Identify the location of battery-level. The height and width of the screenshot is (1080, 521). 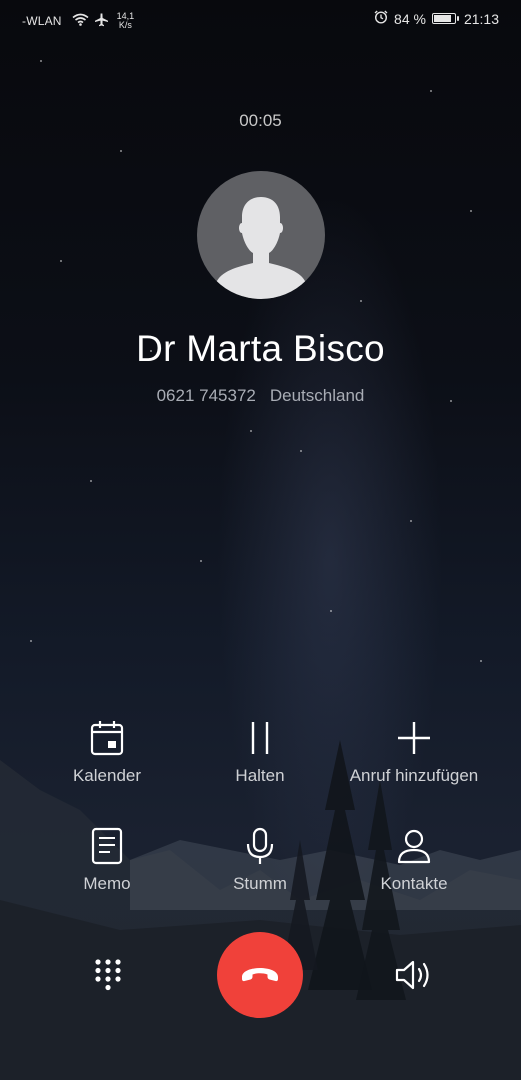
(442, 18).